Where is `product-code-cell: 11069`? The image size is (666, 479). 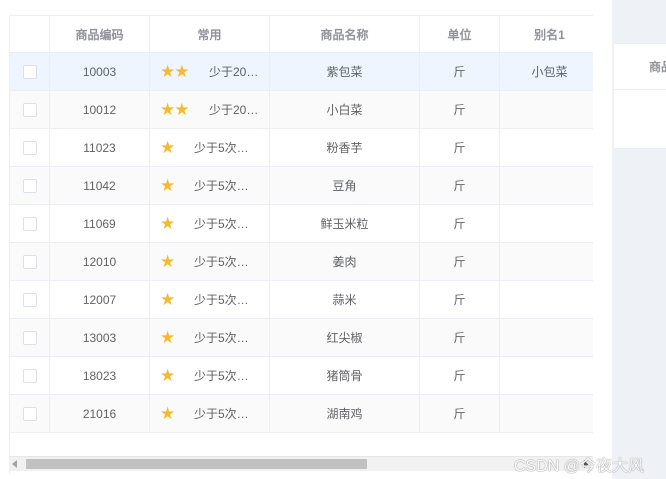
product-code-cell: 11069 is located at coordinates (100, 224).